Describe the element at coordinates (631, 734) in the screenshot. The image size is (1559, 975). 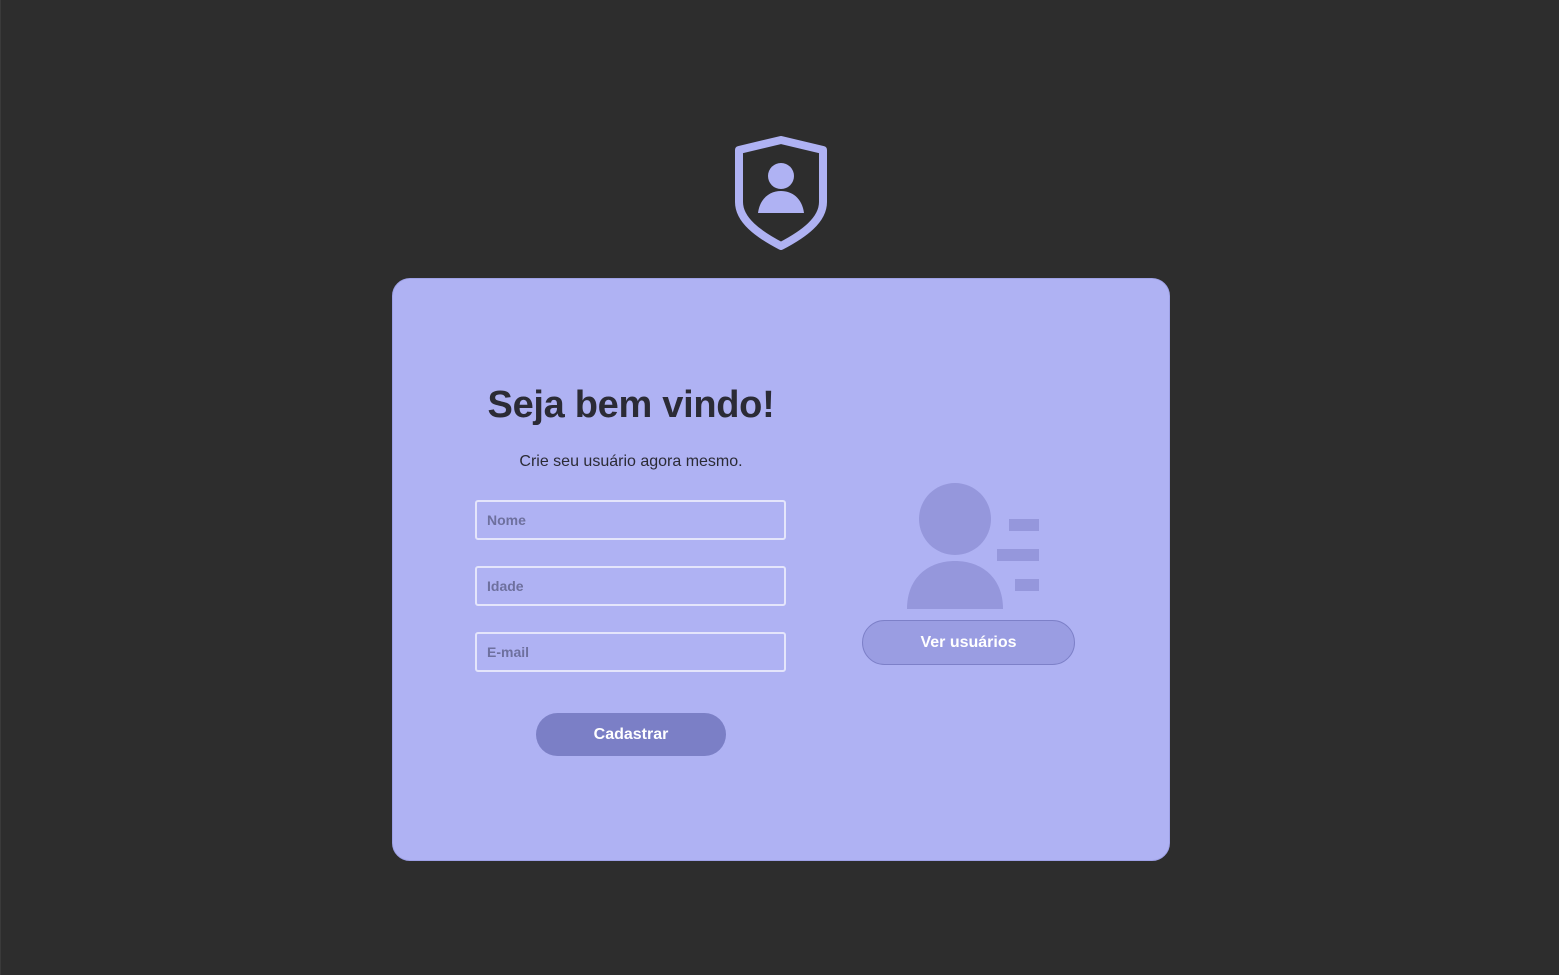
I see `register-button: Cadastrar` at that location.